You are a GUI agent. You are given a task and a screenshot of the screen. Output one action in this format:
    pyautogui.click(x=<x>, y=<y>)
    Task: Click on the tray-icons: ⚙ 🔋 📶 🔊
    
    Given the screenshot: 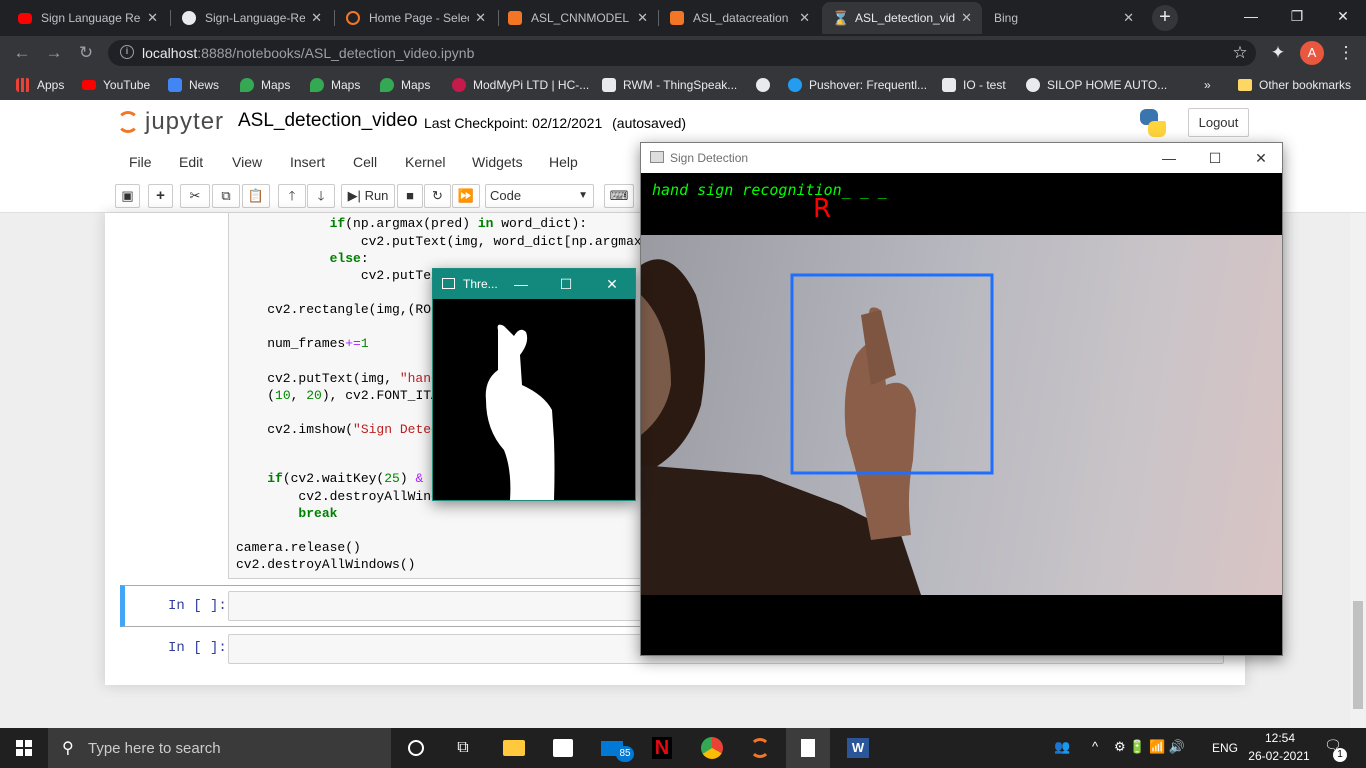 What is the action you would take?
    pyautogui.click(x=1149, y=747)
    